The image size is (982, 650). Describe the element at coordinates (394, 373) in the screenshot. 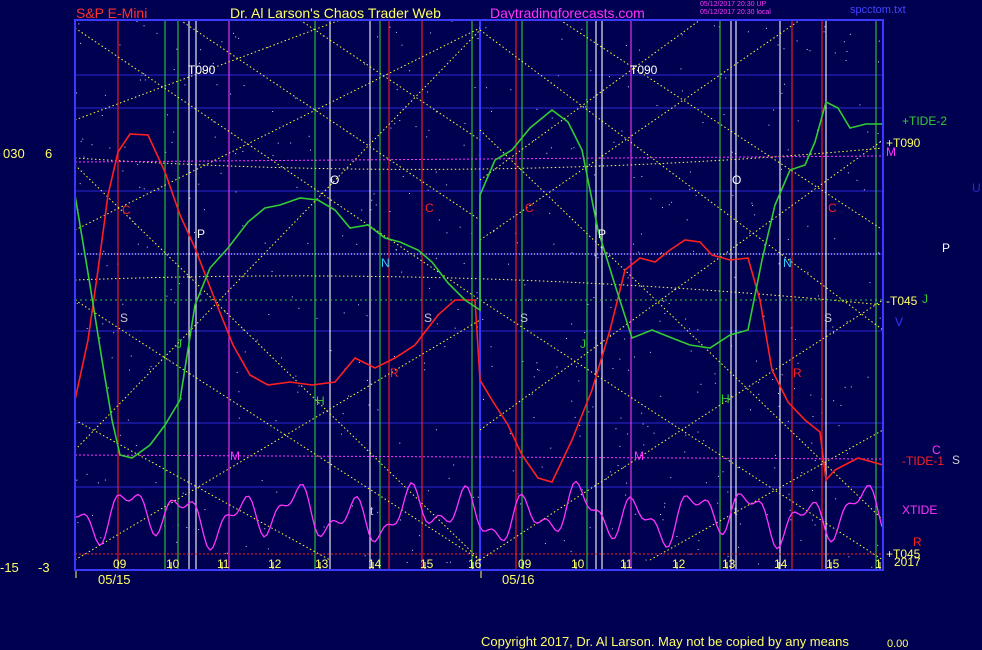

I see `label-r: R` at that location.